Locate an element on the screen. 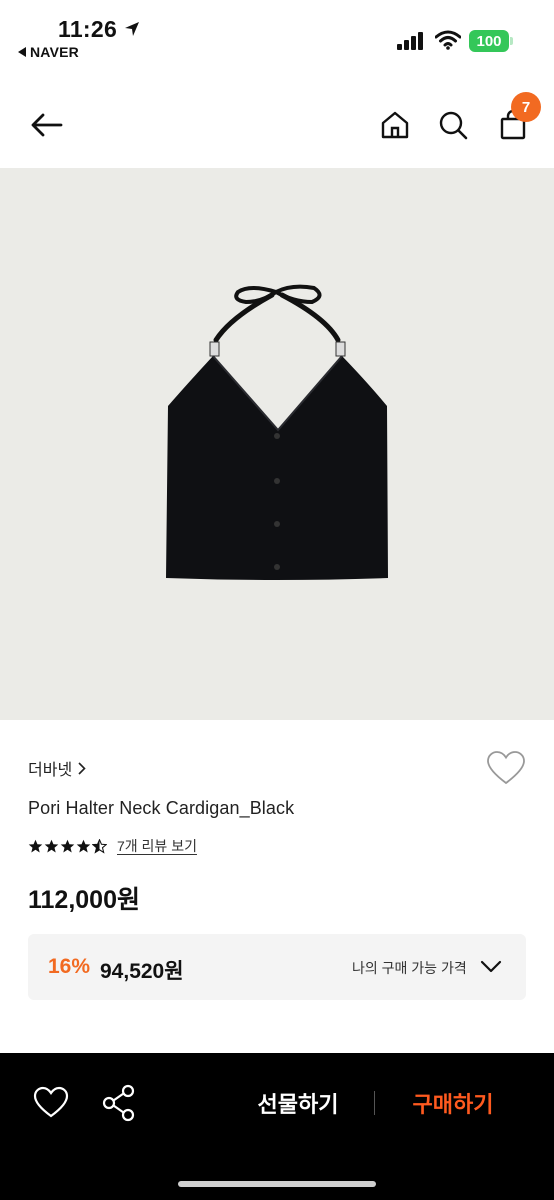 Image resolution: width=554 pixels, height=1200 pixels. cart-count-badge: 7 is located at coordinates (526, 107).